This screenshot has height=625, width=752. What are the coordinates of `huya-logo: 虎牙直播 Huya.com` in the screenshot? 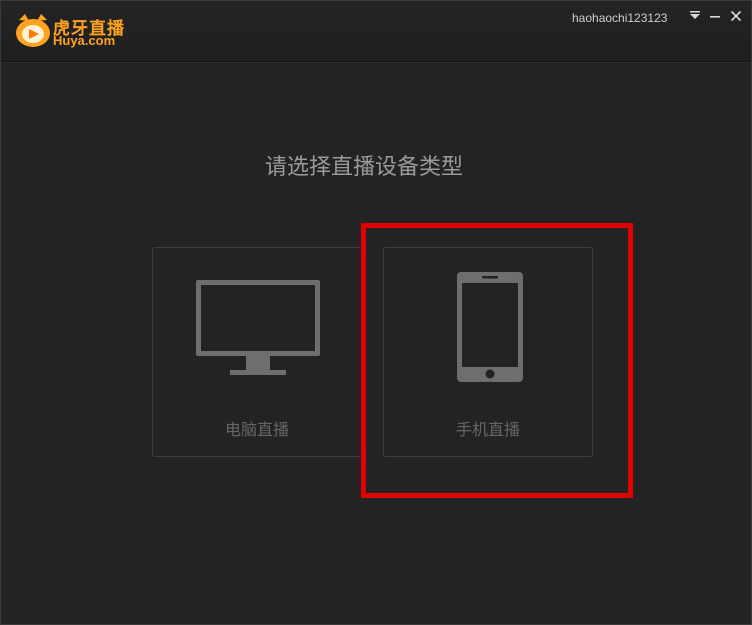 It's located at (78, 32).